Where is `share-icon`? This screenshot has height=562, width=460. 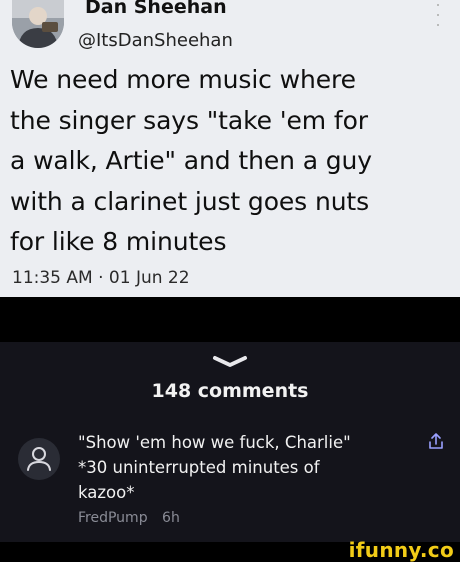
share-icon is located at coordinates (436, 443).